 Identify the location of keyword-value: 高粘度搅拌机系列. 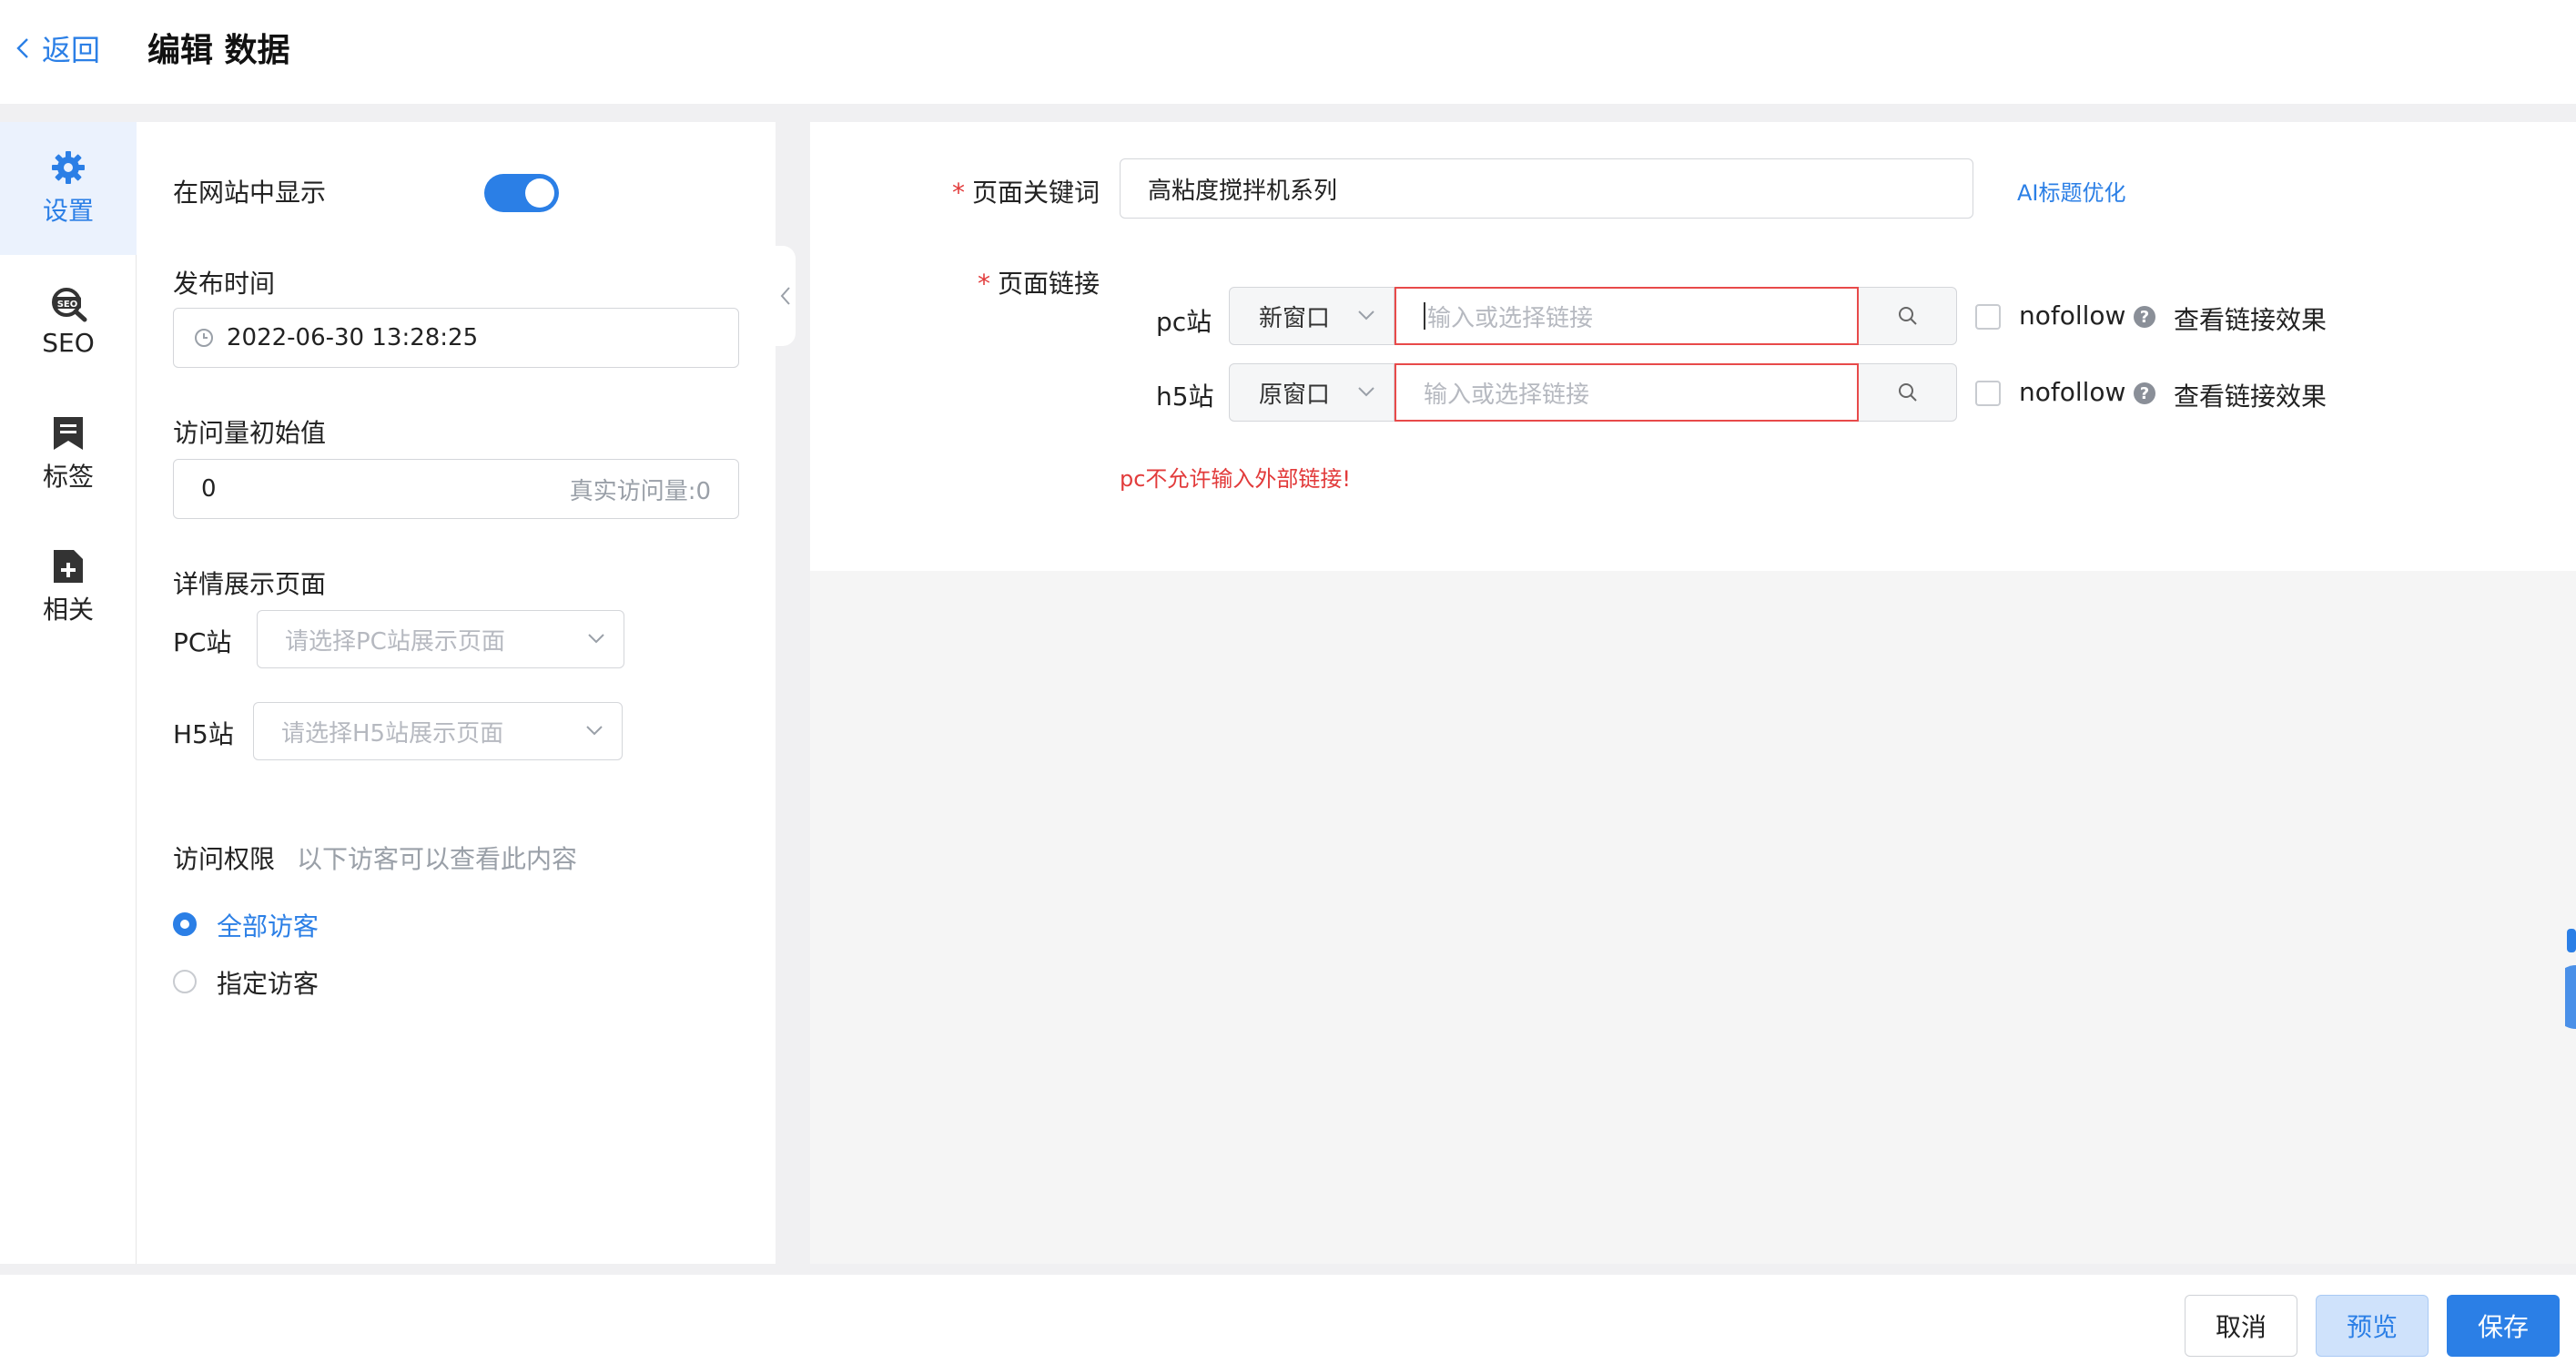
(1243, 191).